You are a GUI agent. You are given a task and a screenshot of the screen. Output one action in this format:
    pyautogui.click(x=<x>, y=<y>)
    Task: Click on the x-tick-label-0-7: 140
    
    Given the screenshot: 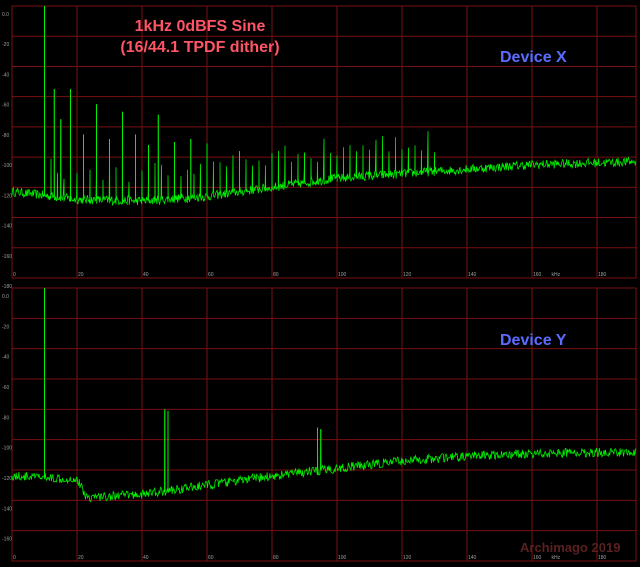 What is the action you would take?
    pyautogui.click(x=472, y=275)
    